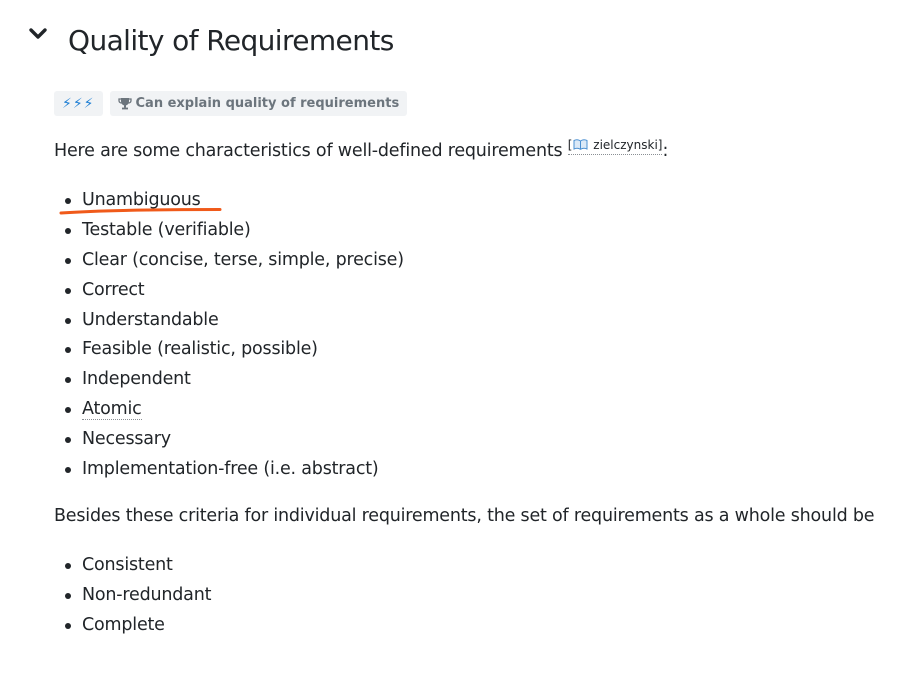  I want to click on list-item: Complete, so click(137, 628).